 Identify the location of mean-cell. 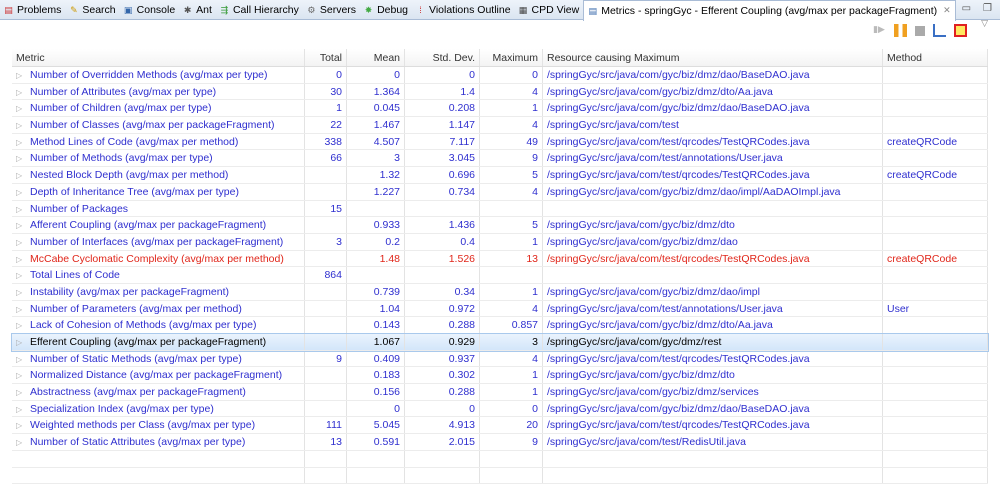
(376, 275).